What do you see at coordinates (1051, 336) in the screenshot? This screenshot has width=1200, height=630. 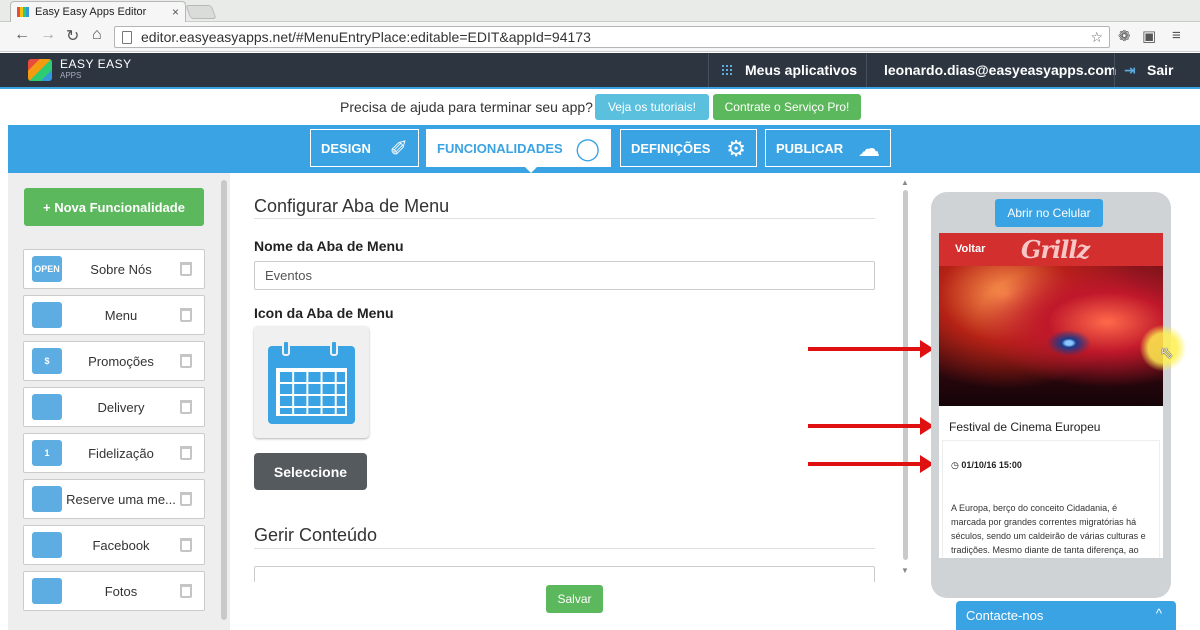 I see `event-image` at bounding box center [1051, 336].